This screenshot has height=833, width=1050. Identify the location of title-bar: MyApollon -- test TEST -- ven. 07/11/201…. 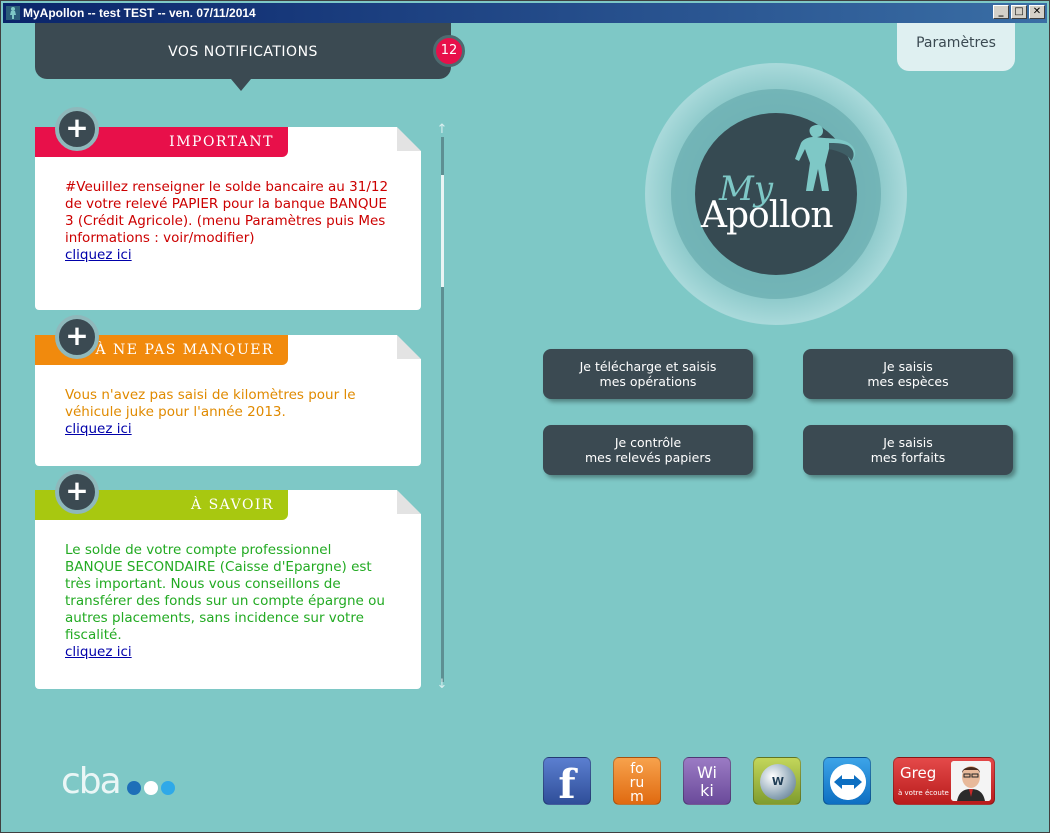
(525, 13).